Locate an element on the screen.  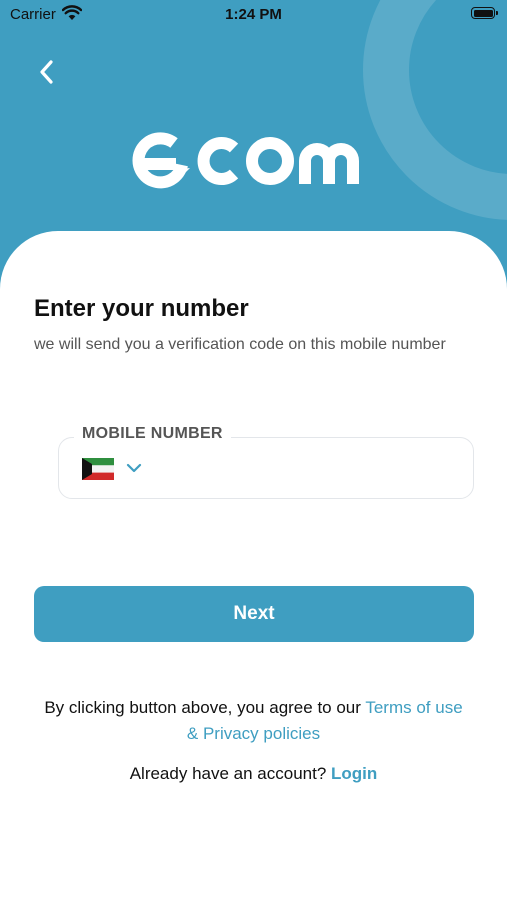
status-bar: Carrier 1:24 PM is located at coordinates (253, 14).